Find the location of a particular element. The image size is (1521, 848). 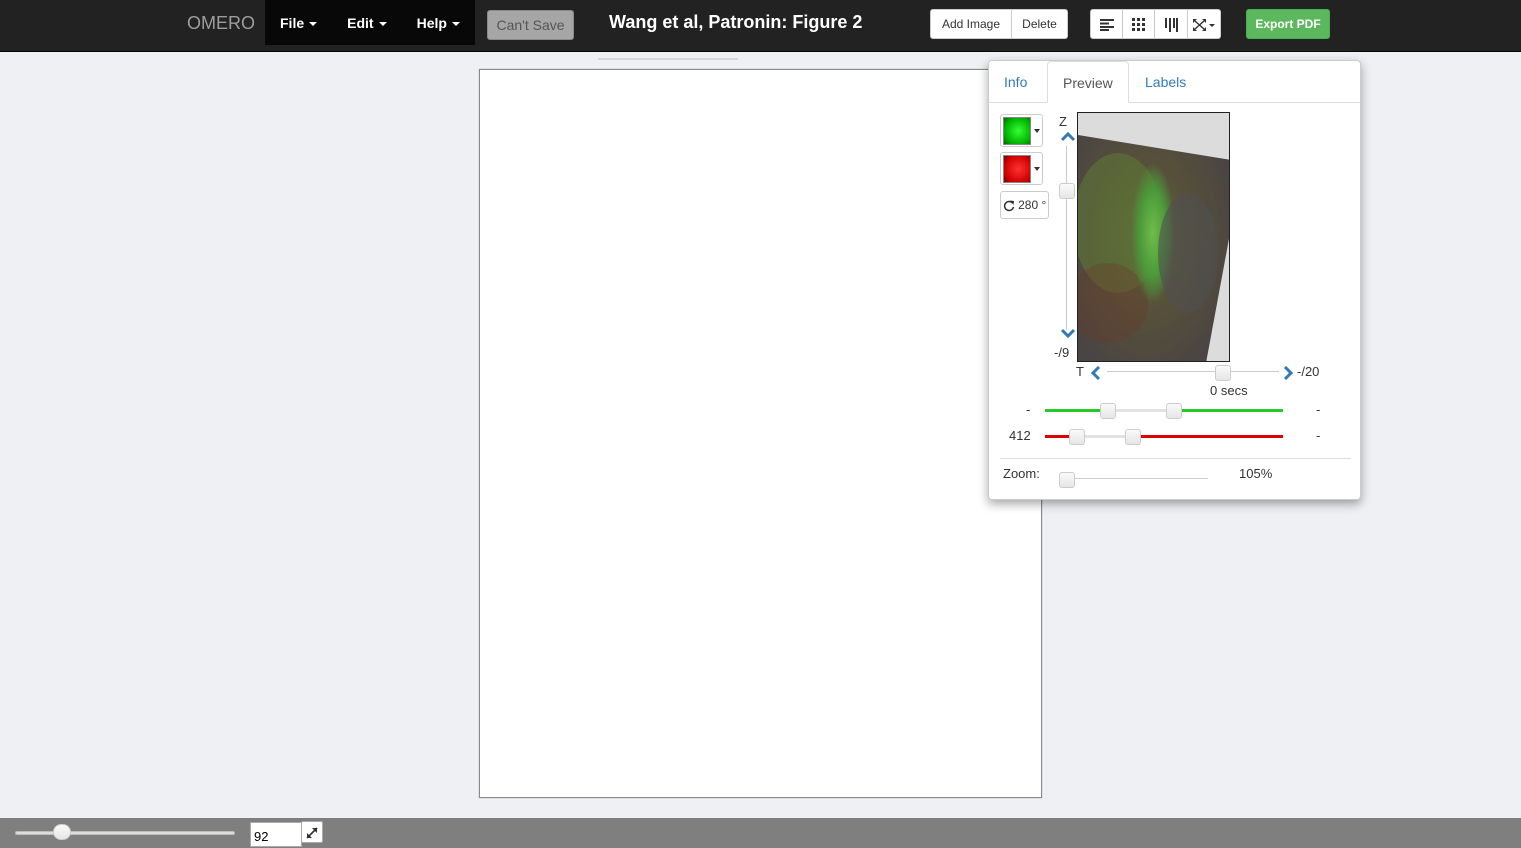

file-menu: File is located at coordinates (298, 22).